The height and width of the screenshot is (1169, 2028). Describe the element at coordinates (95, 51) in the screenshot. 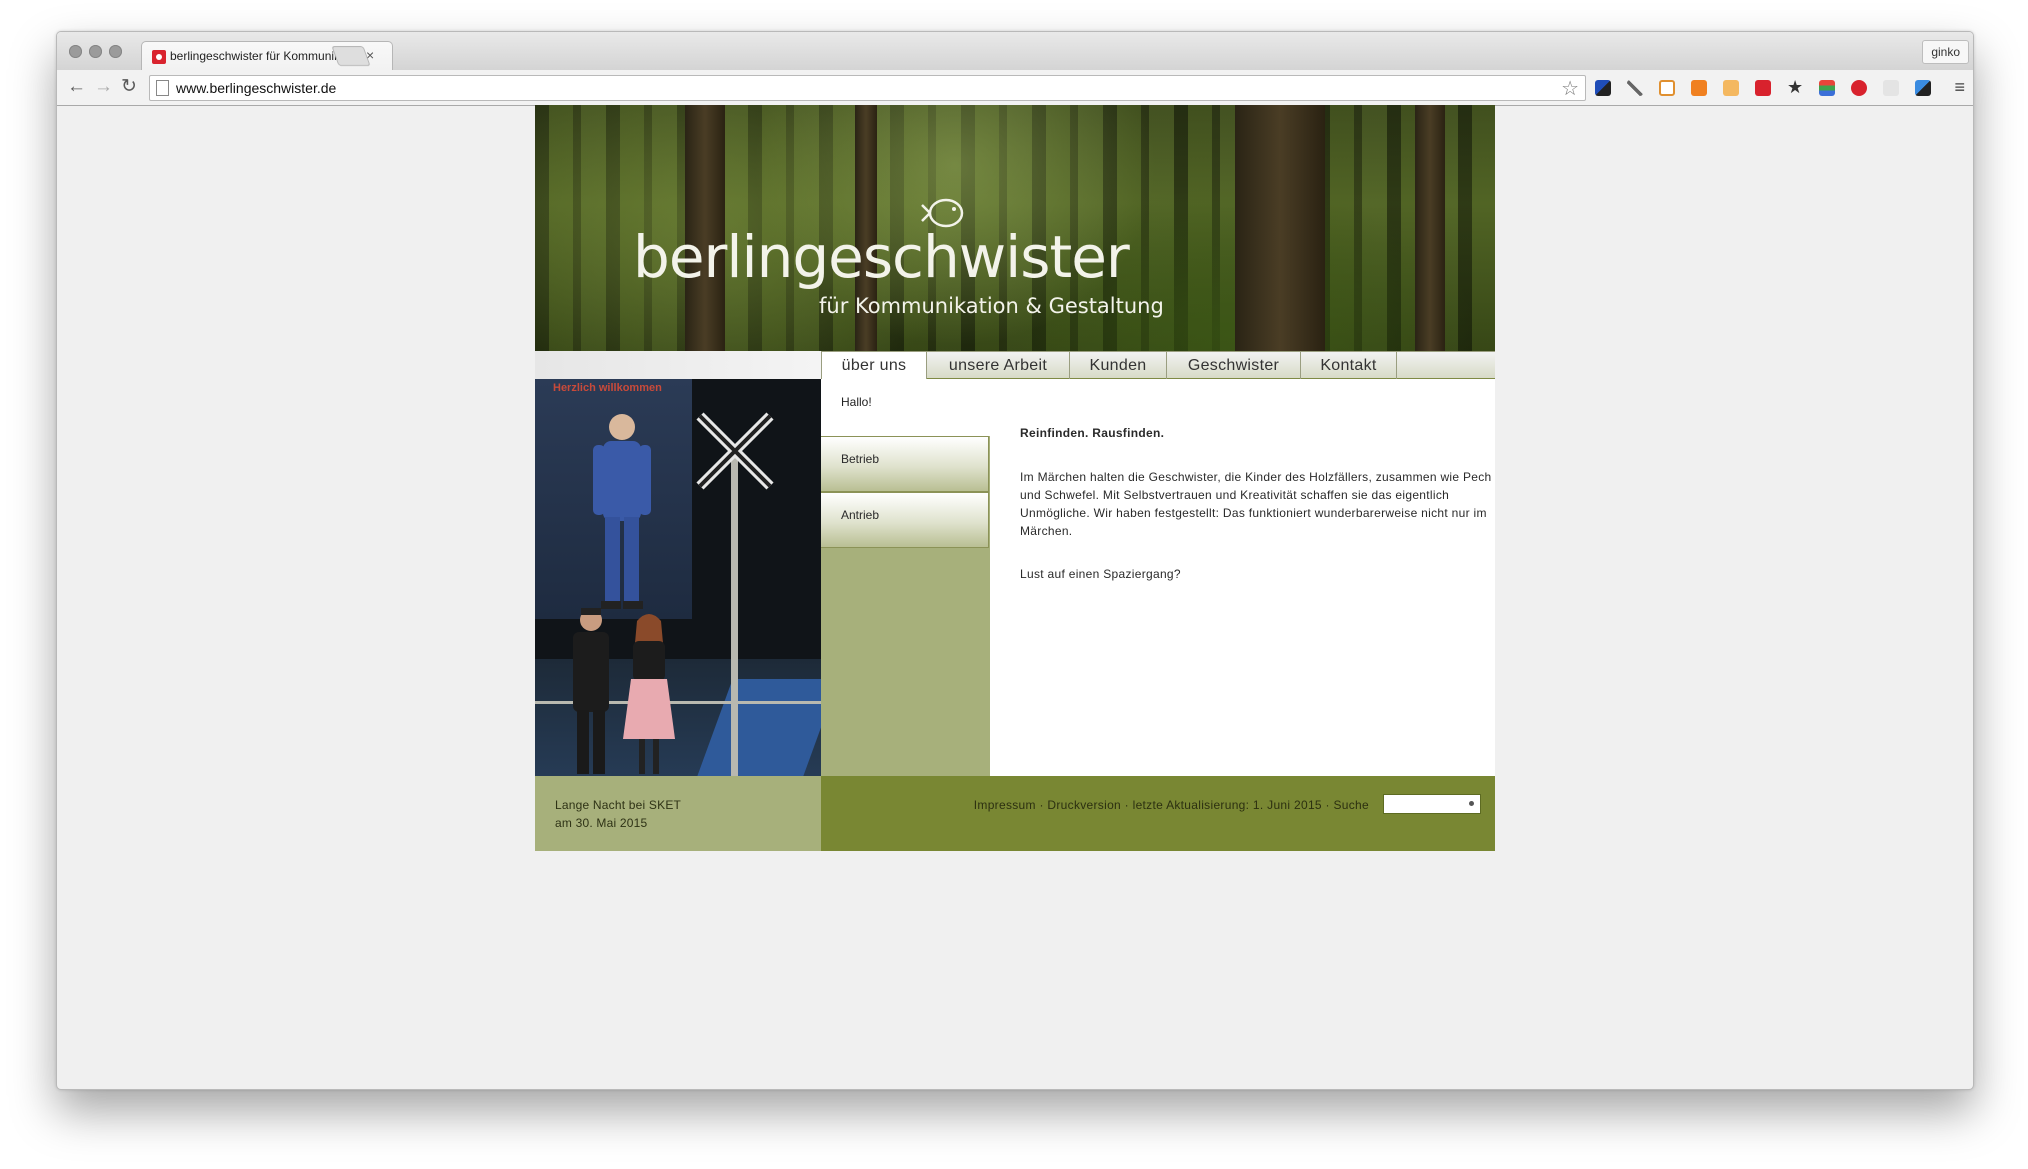

I see `minimize-window-button` at that location.